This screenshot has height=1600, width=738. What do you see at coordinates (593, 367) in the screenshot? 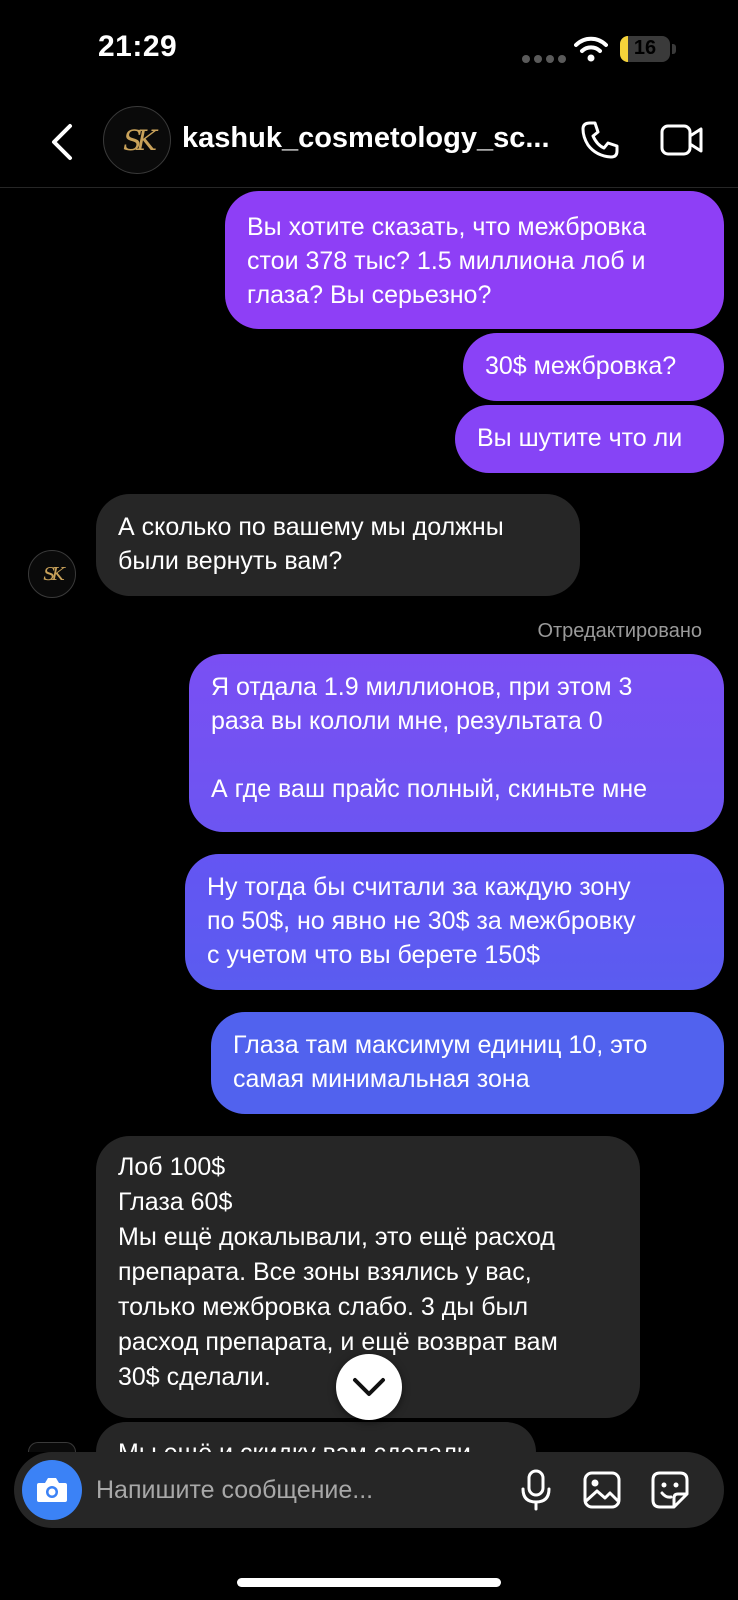
I see `sent-message-bubble: 30$ межбровка?` at bounding box center [593, 367].